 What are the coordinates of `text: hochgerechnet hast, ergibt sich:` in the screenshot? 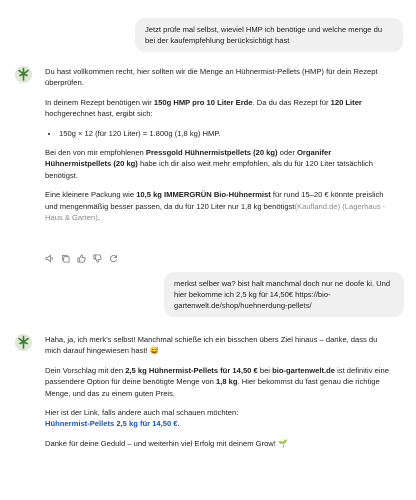 It's located at (99, 114).